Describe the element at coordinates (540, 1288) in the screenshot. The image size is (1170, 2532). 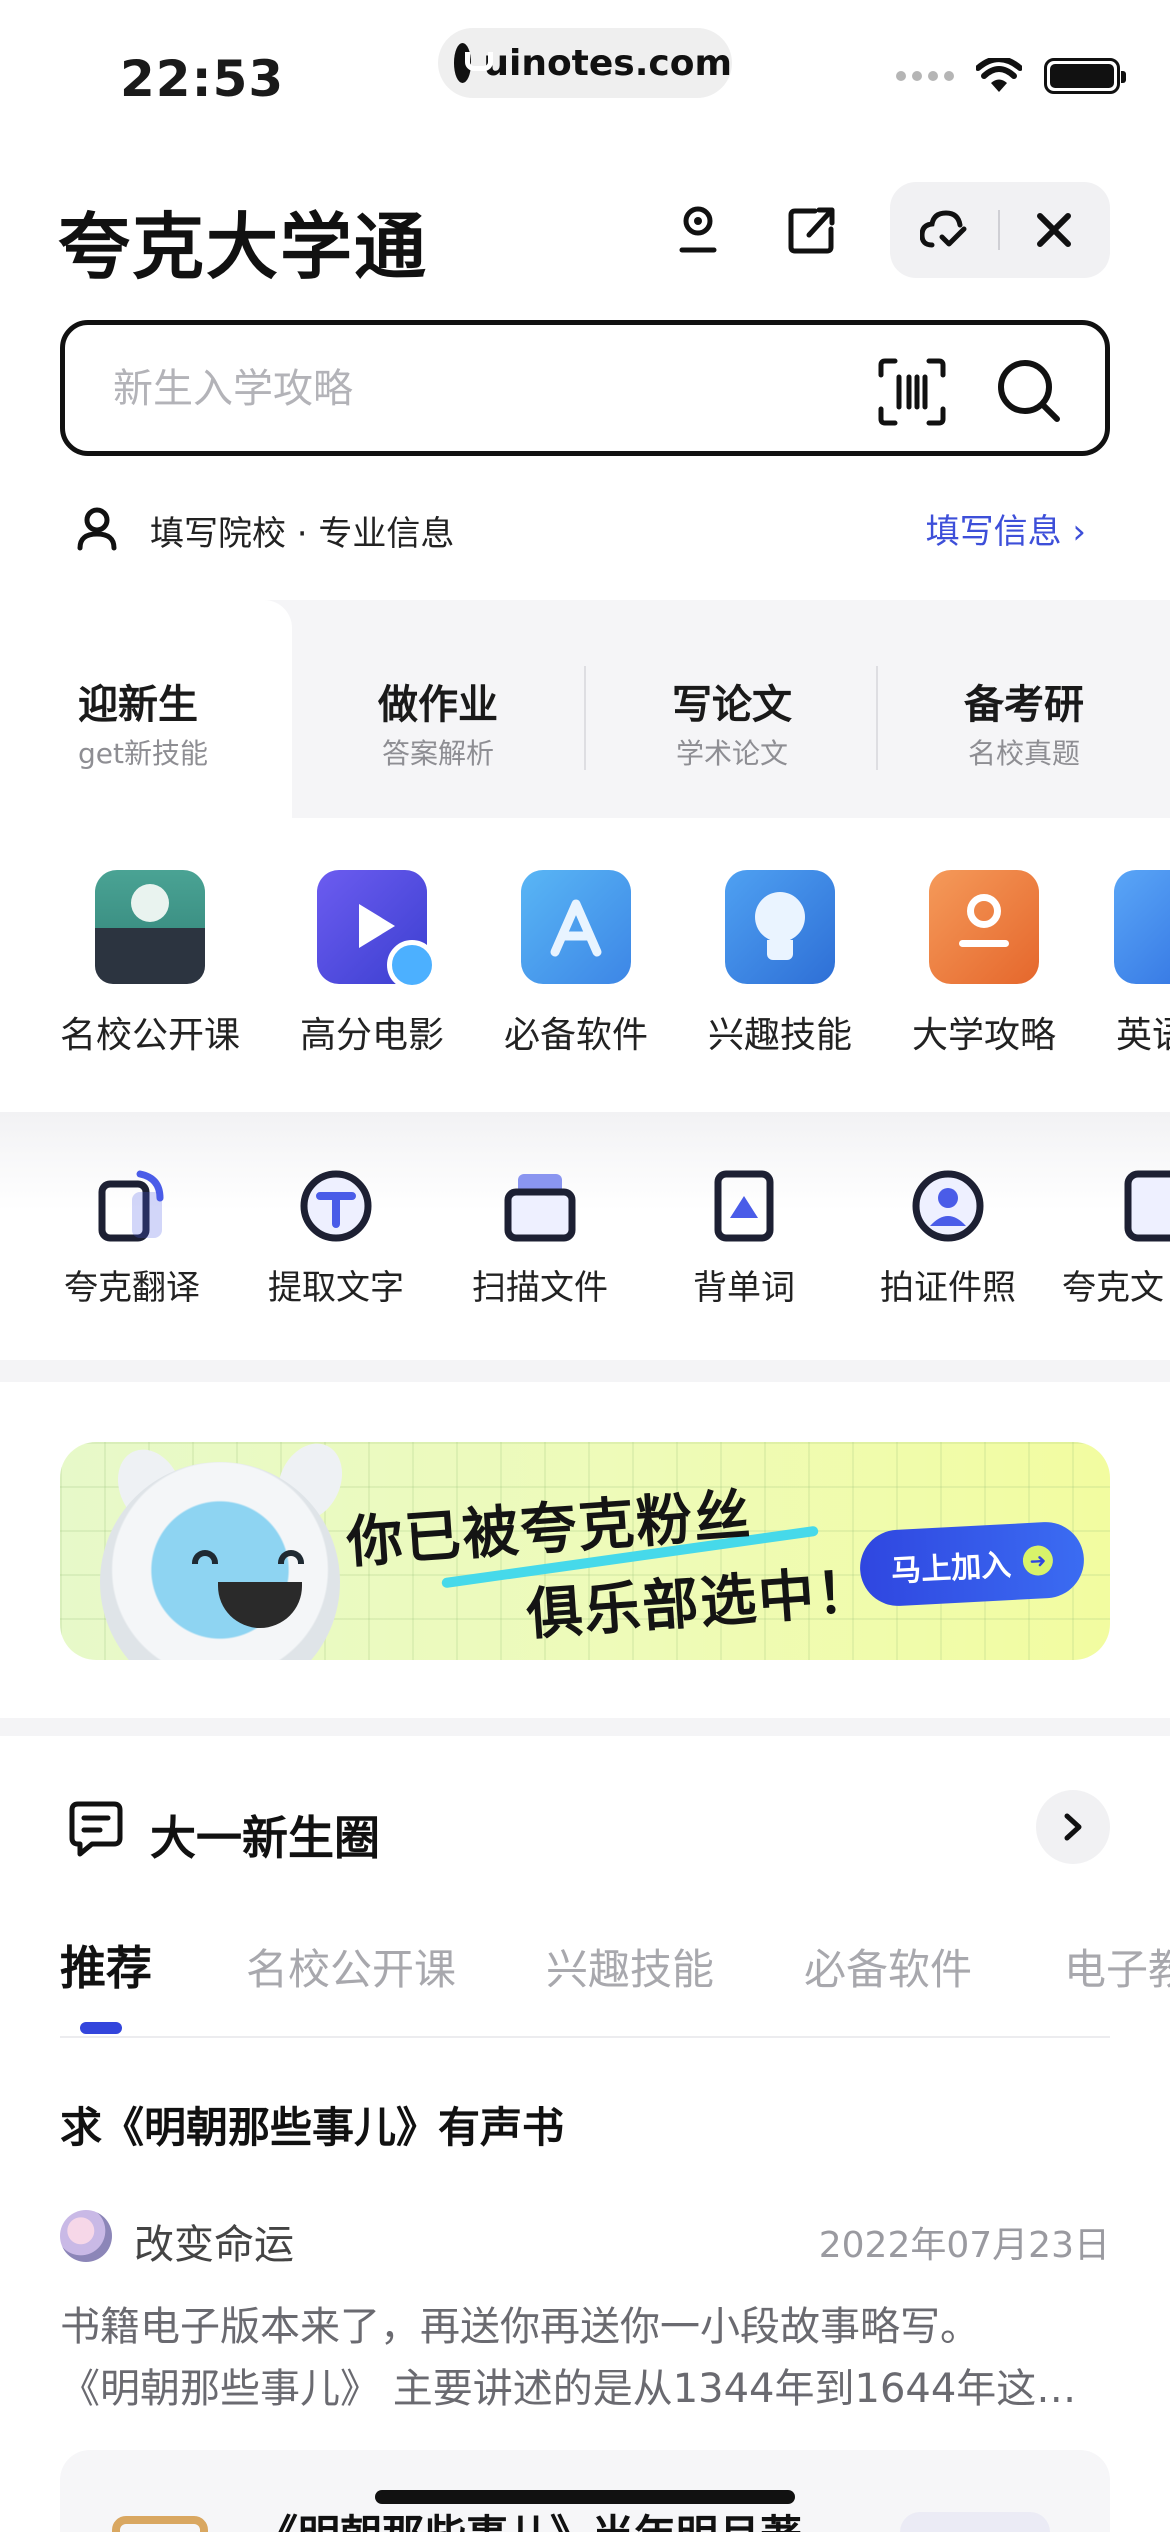
I see `tool-label: 扫描文件` at that location.